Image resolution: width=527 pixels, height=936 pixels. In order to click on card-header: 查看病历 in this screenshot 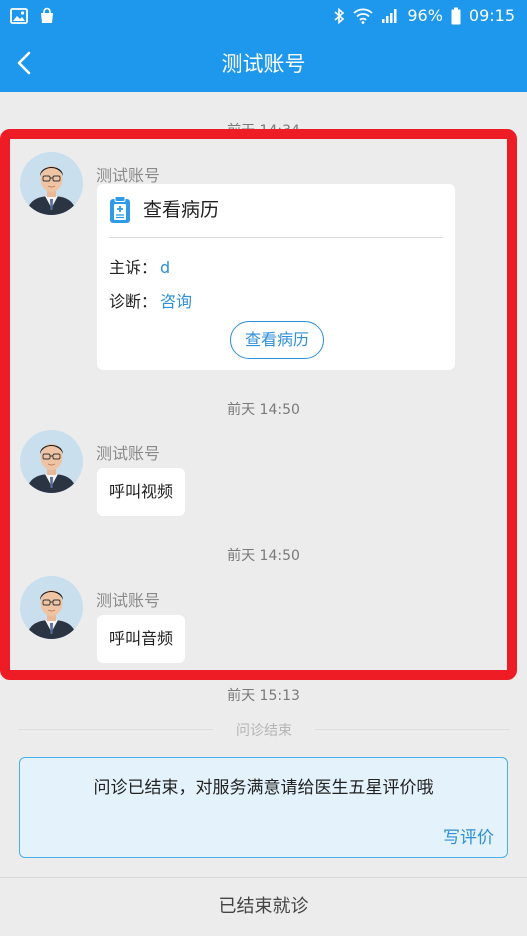, I will do `click(276, 217)`.